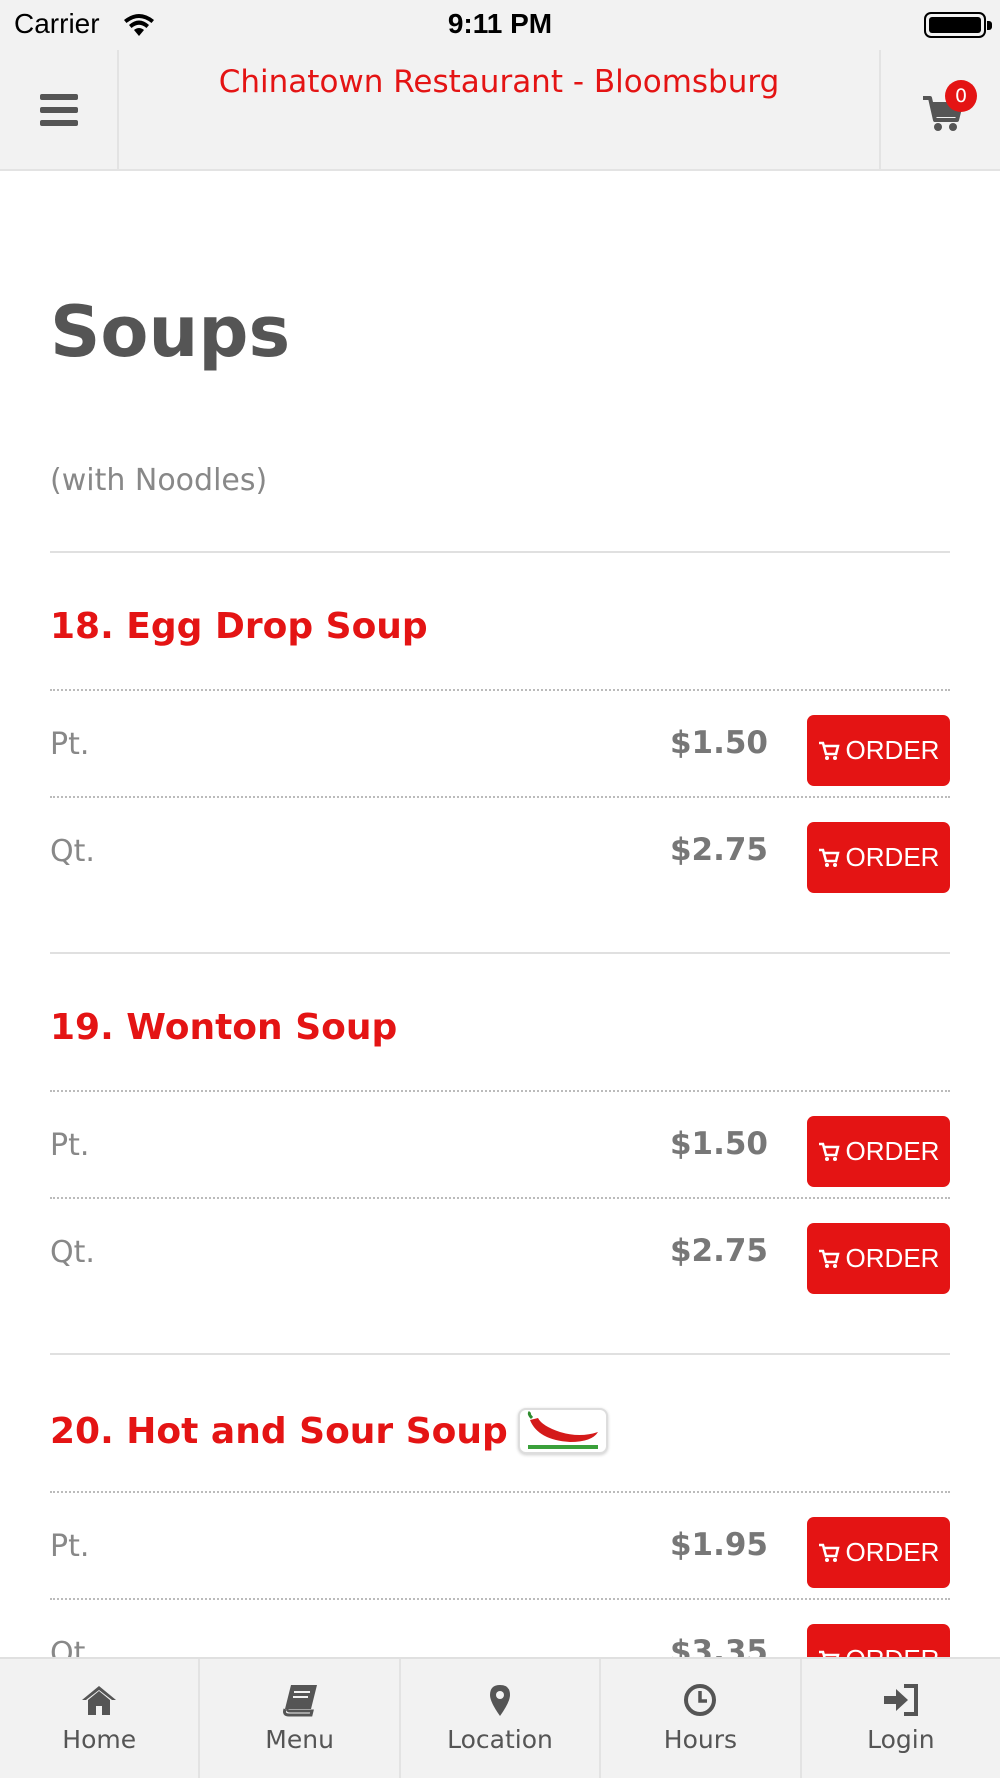  What do you see at coordinates (224, 1027) in the screenshot?
I see `item-name: 19. Wonton Soup` at bounding box center [224, 1027].